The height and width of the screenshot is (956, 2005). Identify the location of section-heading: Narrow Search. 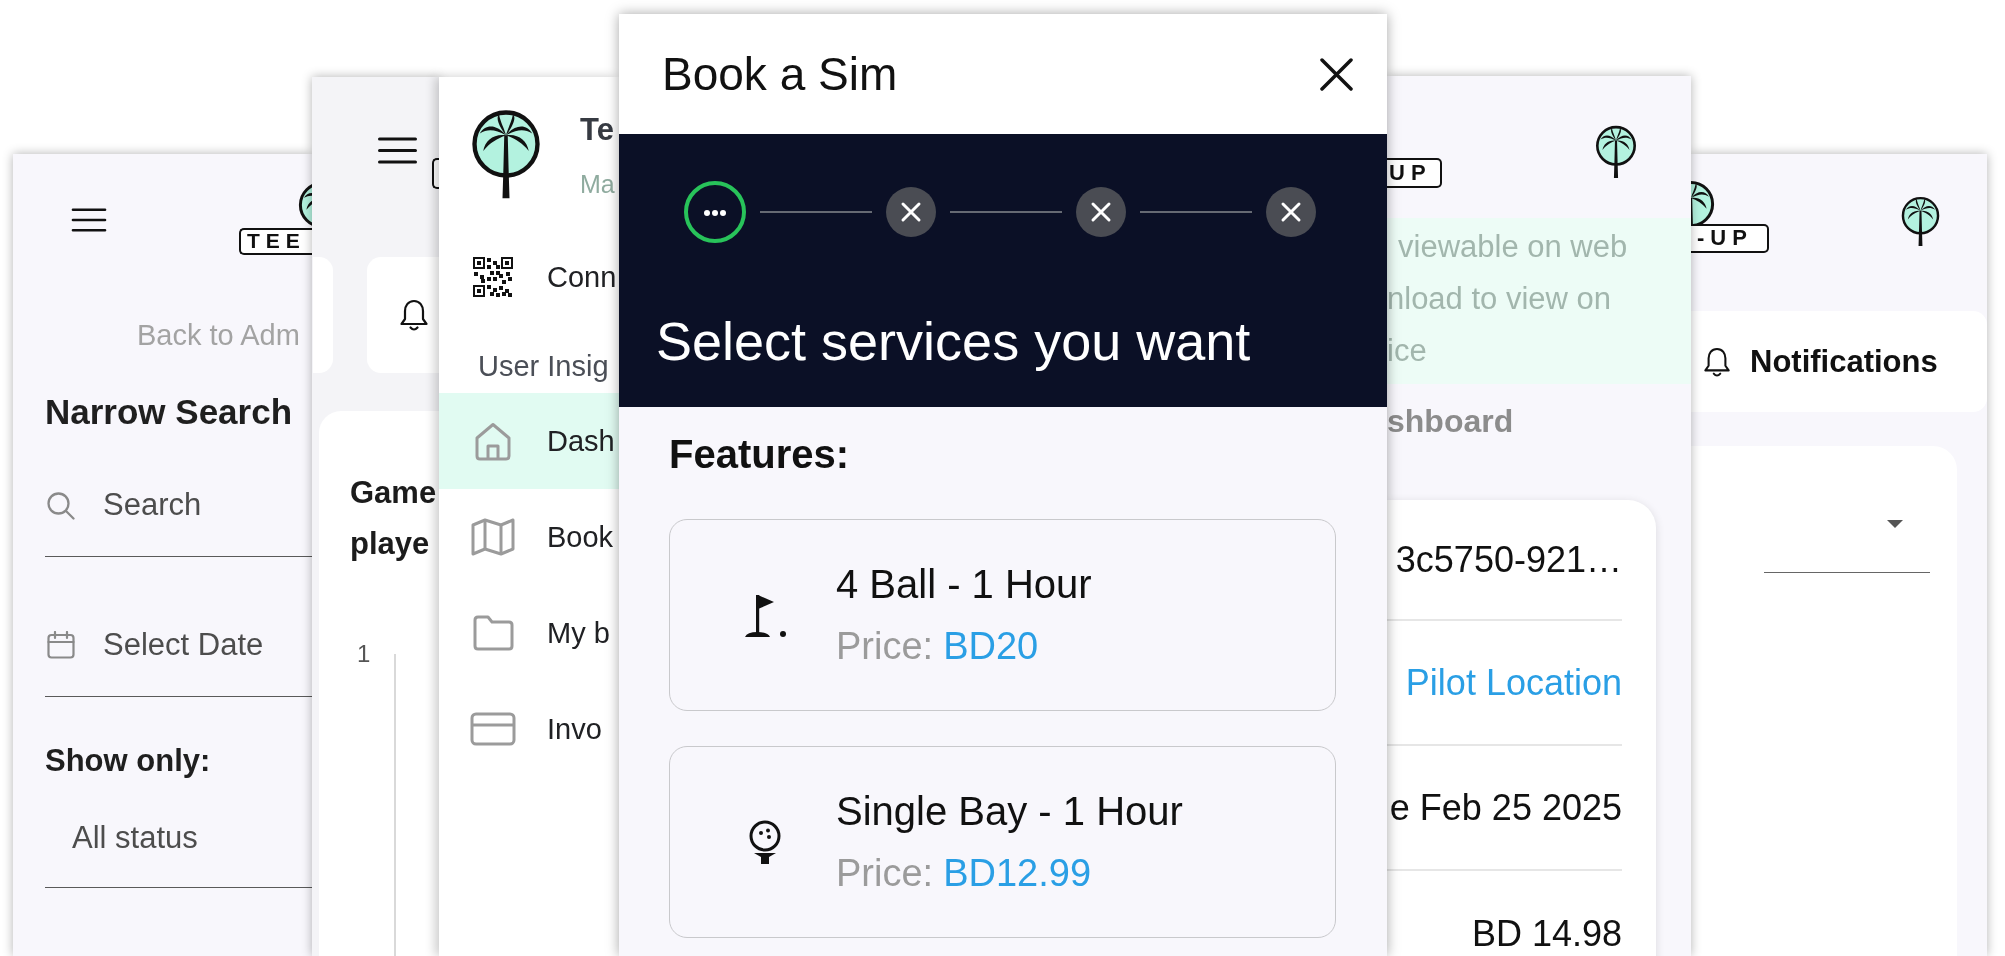
(169, 412).